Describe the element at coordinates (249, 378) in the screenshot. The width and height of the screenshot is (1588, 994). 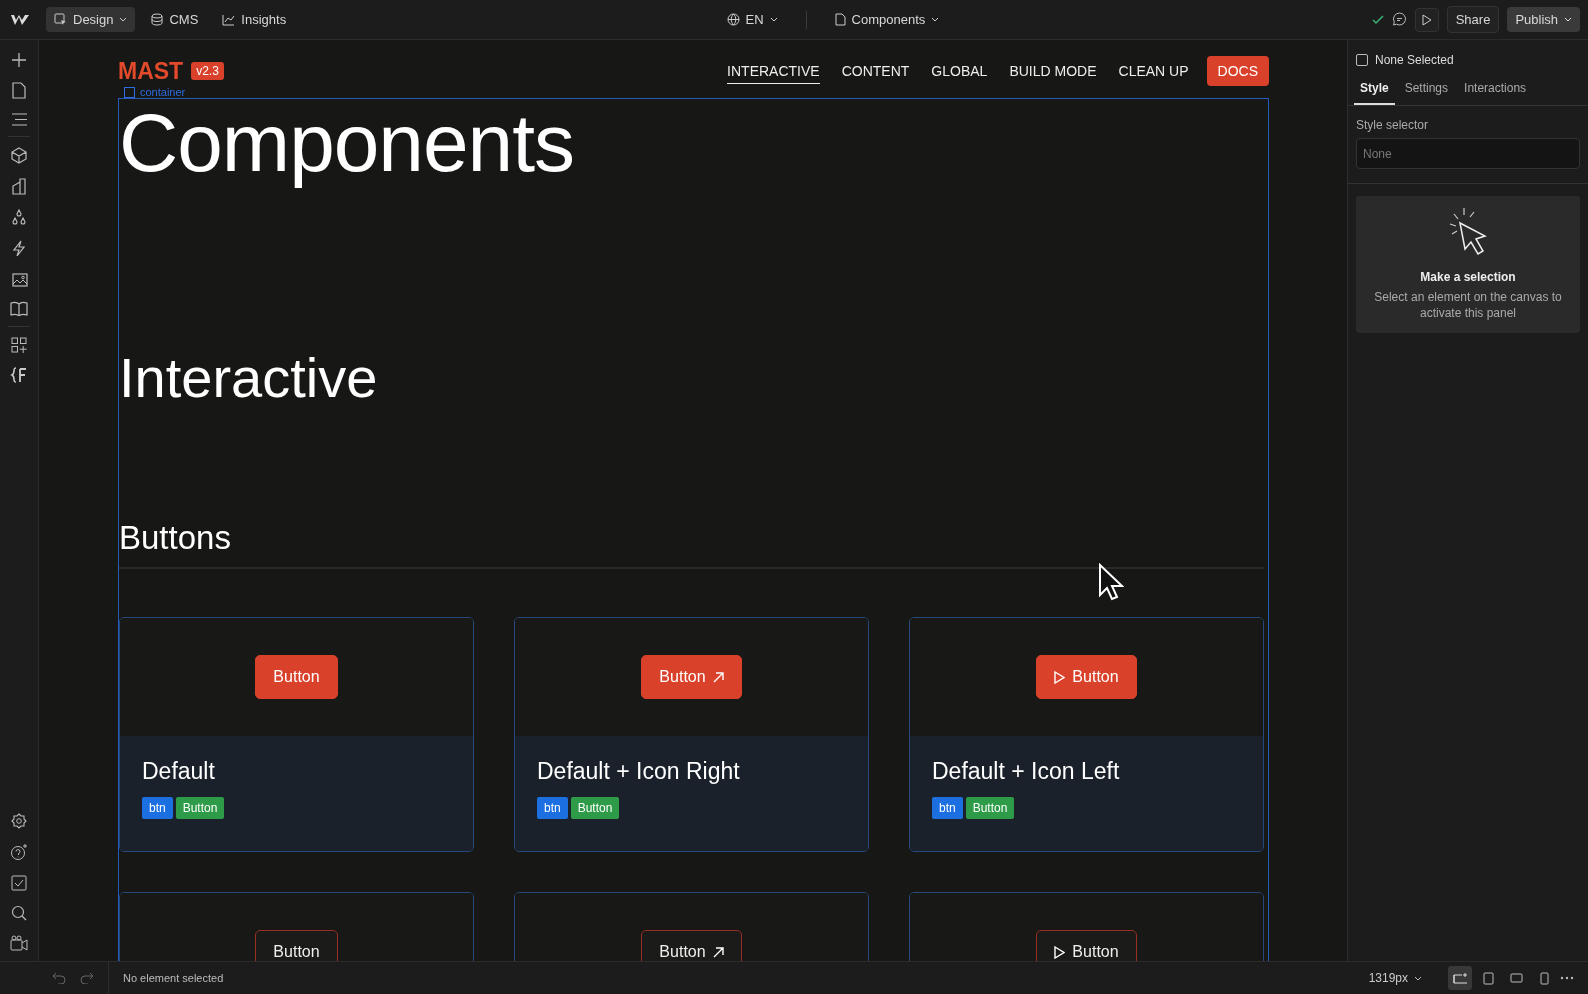
I see `section-heading: Interactive` at that location.